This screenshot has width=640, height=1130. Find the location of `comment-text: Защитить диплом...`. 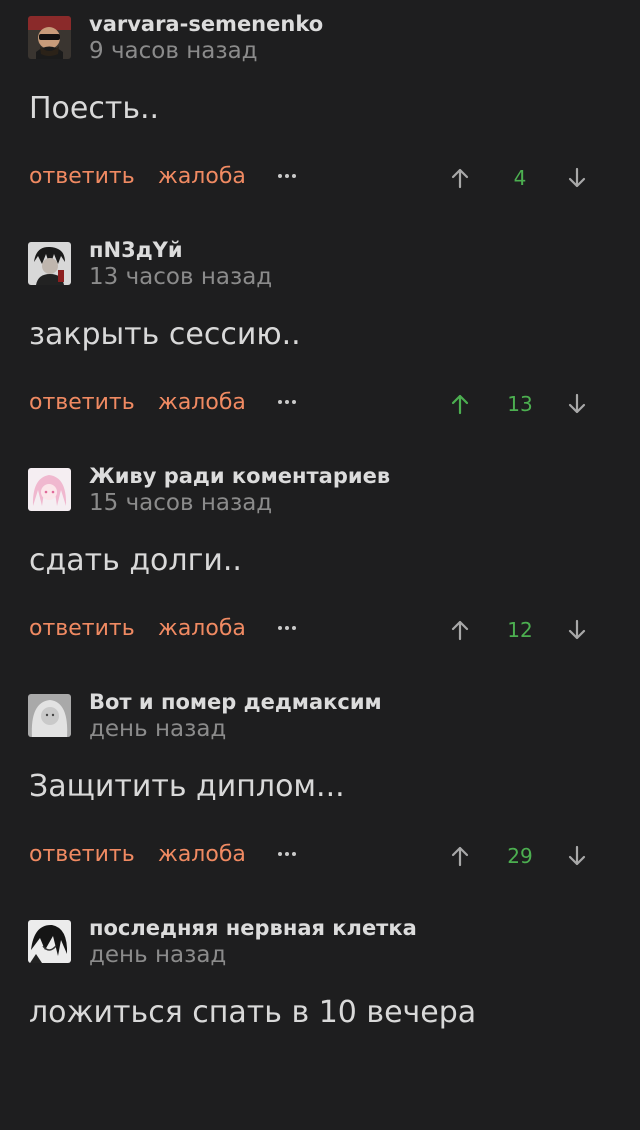

comment-text: Защитить диплом... is located at coordinates (187, 786).